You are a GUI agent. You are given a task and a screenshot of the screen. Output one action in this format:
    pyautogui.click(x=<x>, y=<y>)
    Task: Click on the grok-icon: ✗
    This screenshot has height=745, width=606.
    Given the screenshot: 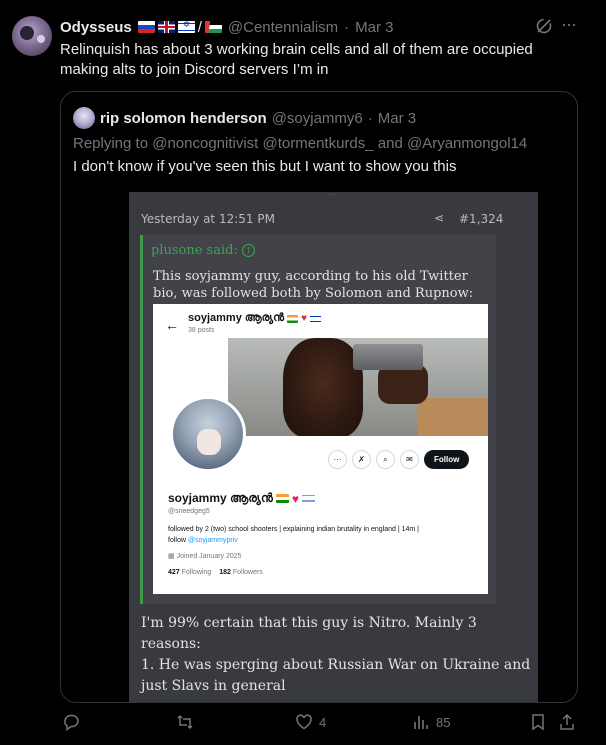 What is the action you would take?
    pyautogui.click(x=361, y=459)
    